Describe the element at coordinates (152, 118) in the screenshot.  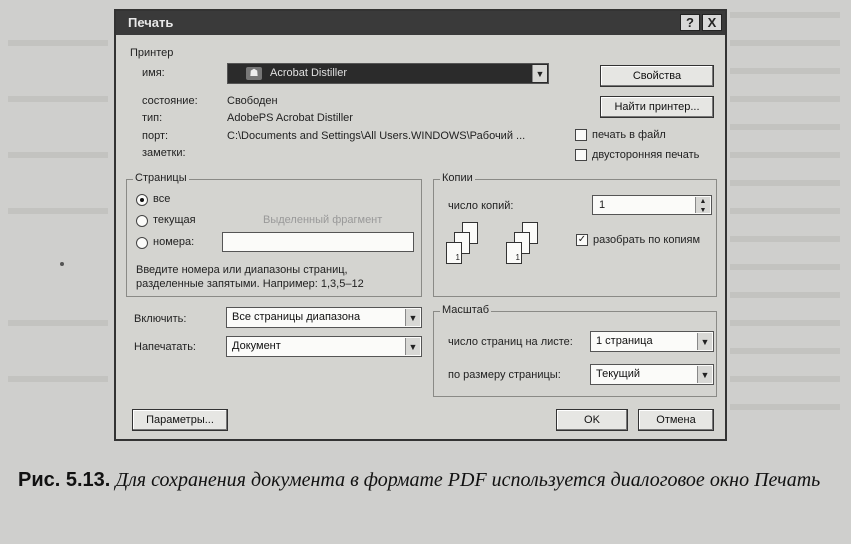
I see `printer-type-label: тип:` at that location.